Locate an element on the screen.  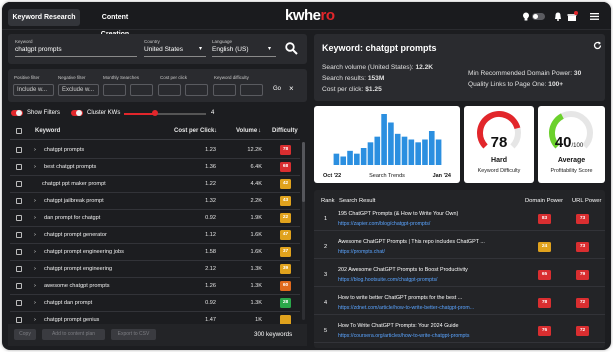
table-row: › chatgpt jailbreak prompt 1.32 2.2K 43 is located at coordinates (155, 201).